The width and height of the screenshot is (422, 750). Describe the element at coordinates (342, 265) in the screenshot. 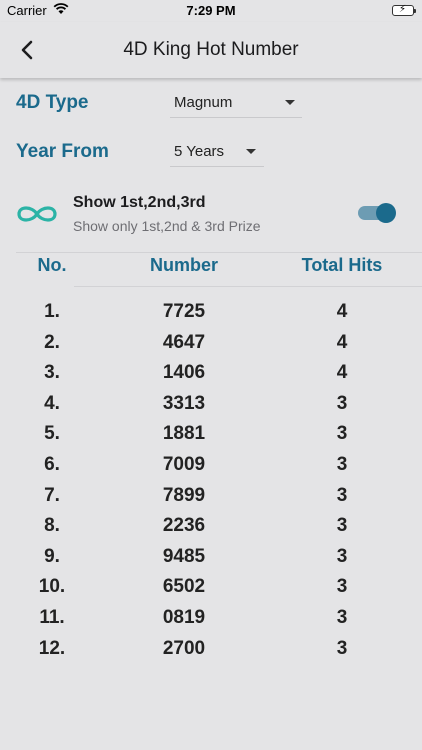

I see `column-header-total-hits: Total Hits` at that location.